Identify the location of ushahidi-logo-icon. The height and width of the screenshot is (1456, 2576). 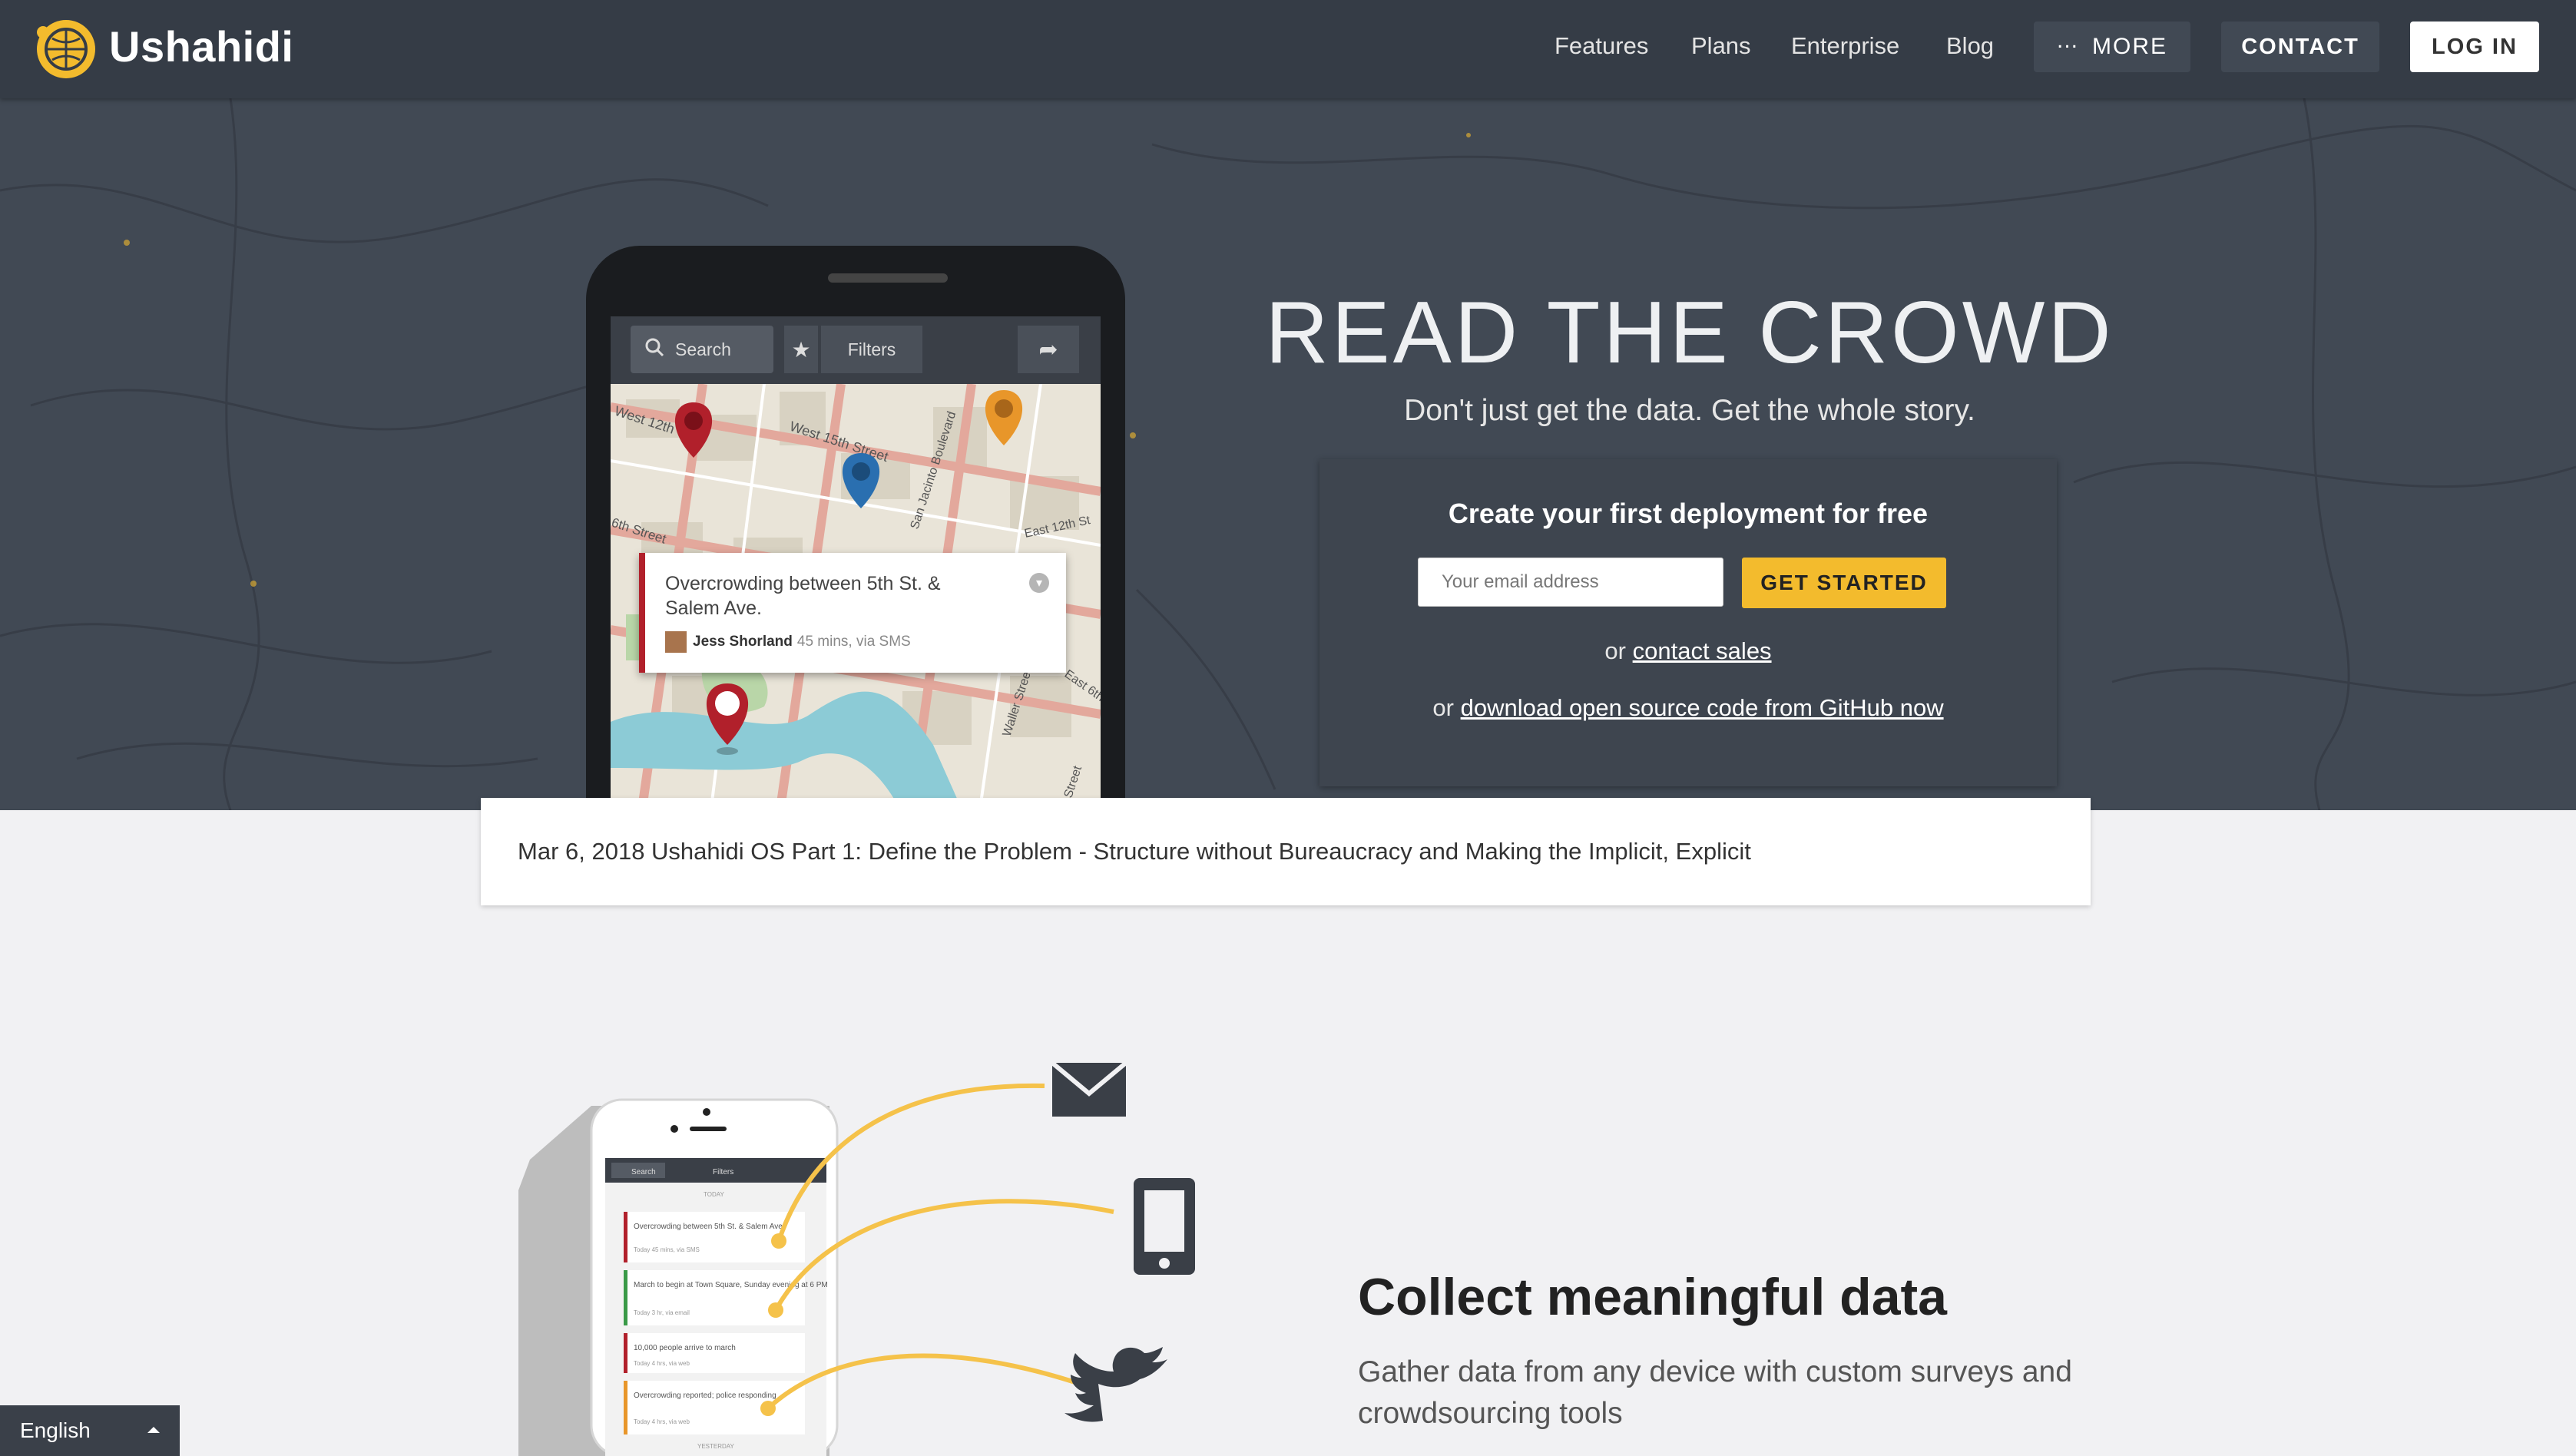
(65, 49).